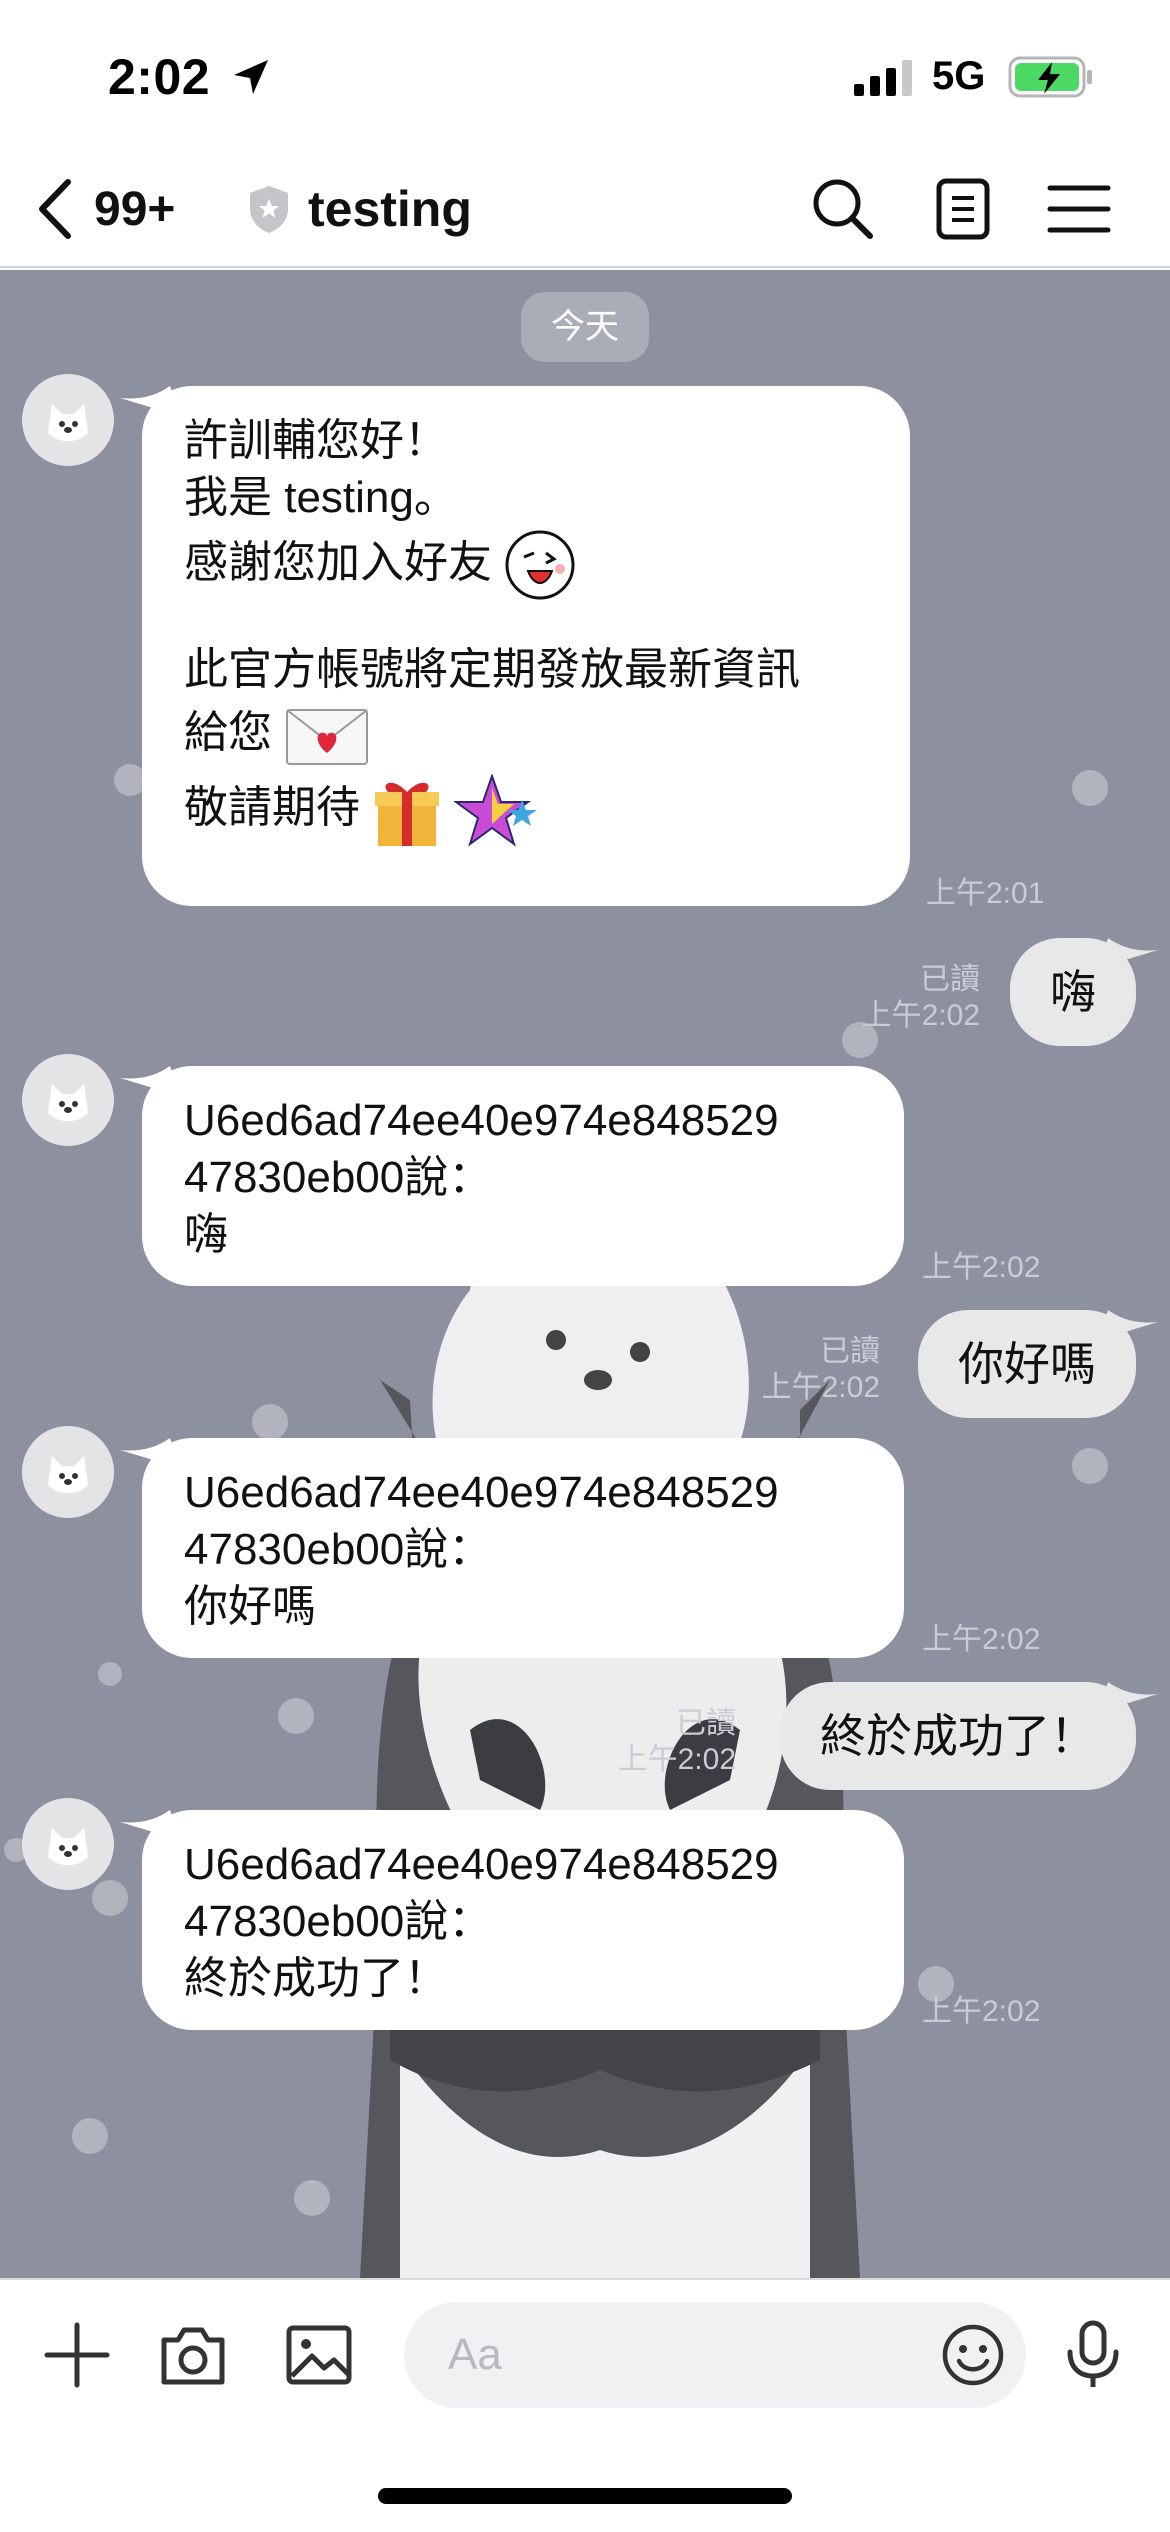  I want to click on message-time: 上午2:01, so click(985, 893).